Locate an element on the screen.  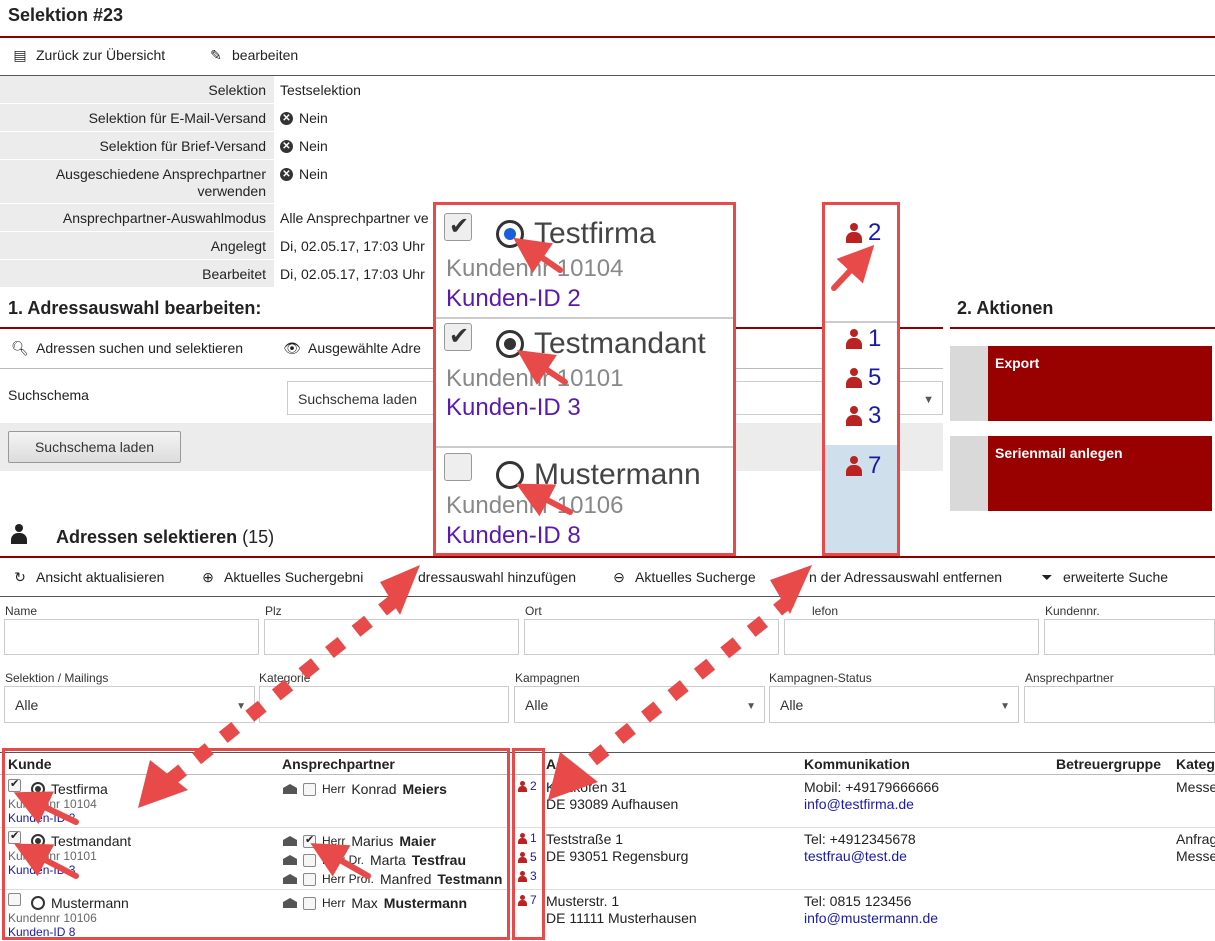
arrow-row2 is located at coordinates (46, 861).